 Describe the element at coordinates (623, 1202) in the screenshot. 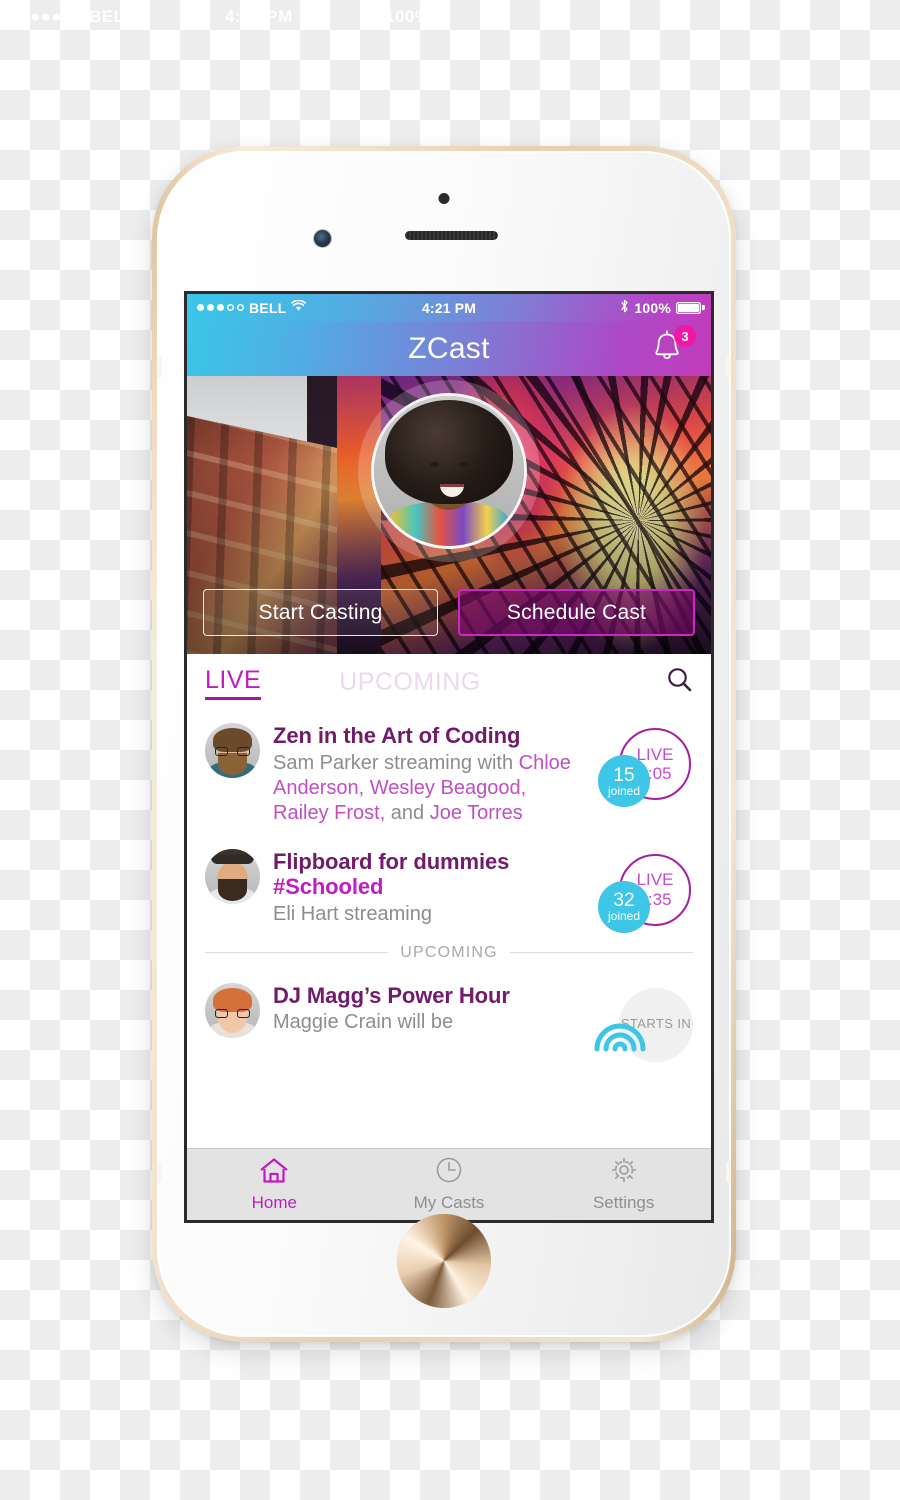

I see `tab-settings-label: Settings` at that location.